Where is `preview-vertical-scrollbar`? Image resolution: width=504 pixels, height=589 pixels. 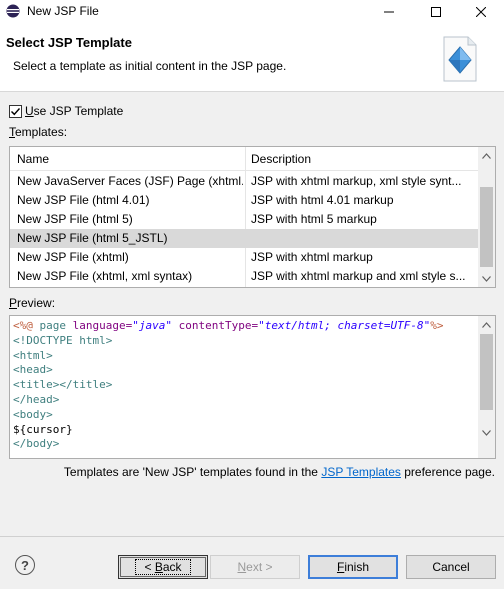
preview-vertical-scrollbar is located at coordinates (486, 387).